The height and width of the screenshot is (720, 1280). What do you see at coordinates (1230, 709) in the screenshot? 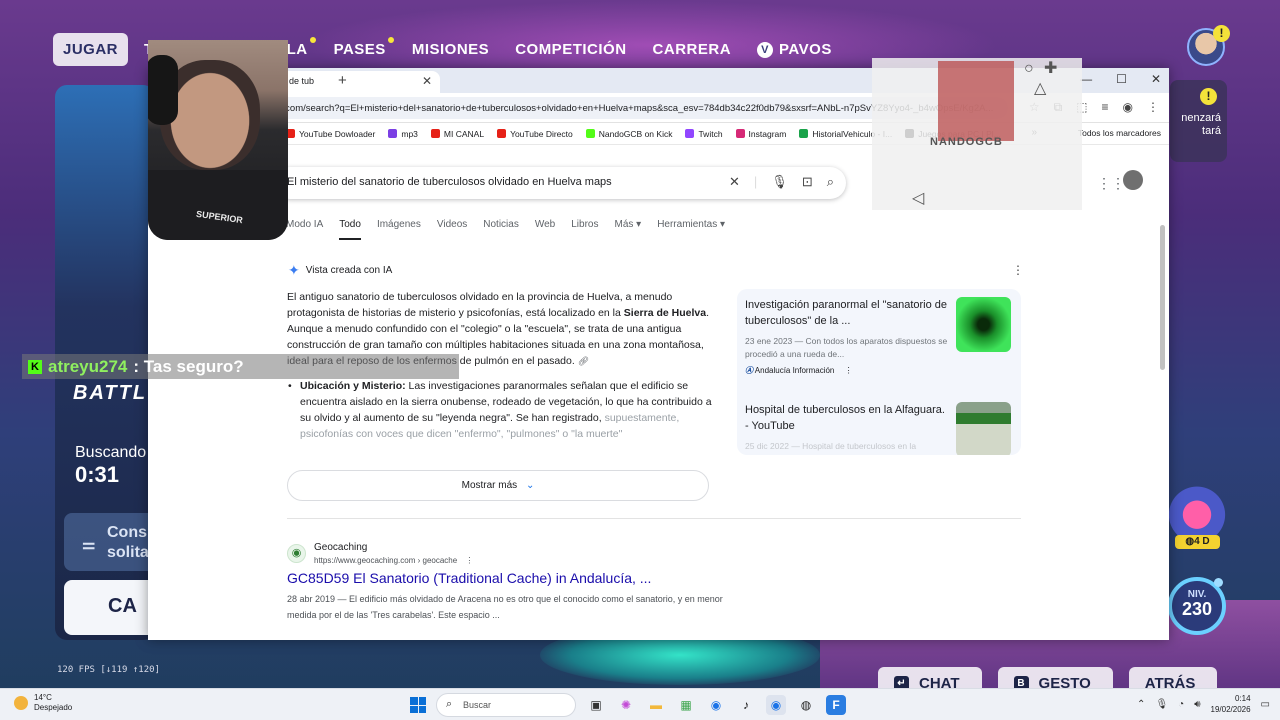
I see `clock-date: 19/02/2026` at bounding box center [1230, 709].